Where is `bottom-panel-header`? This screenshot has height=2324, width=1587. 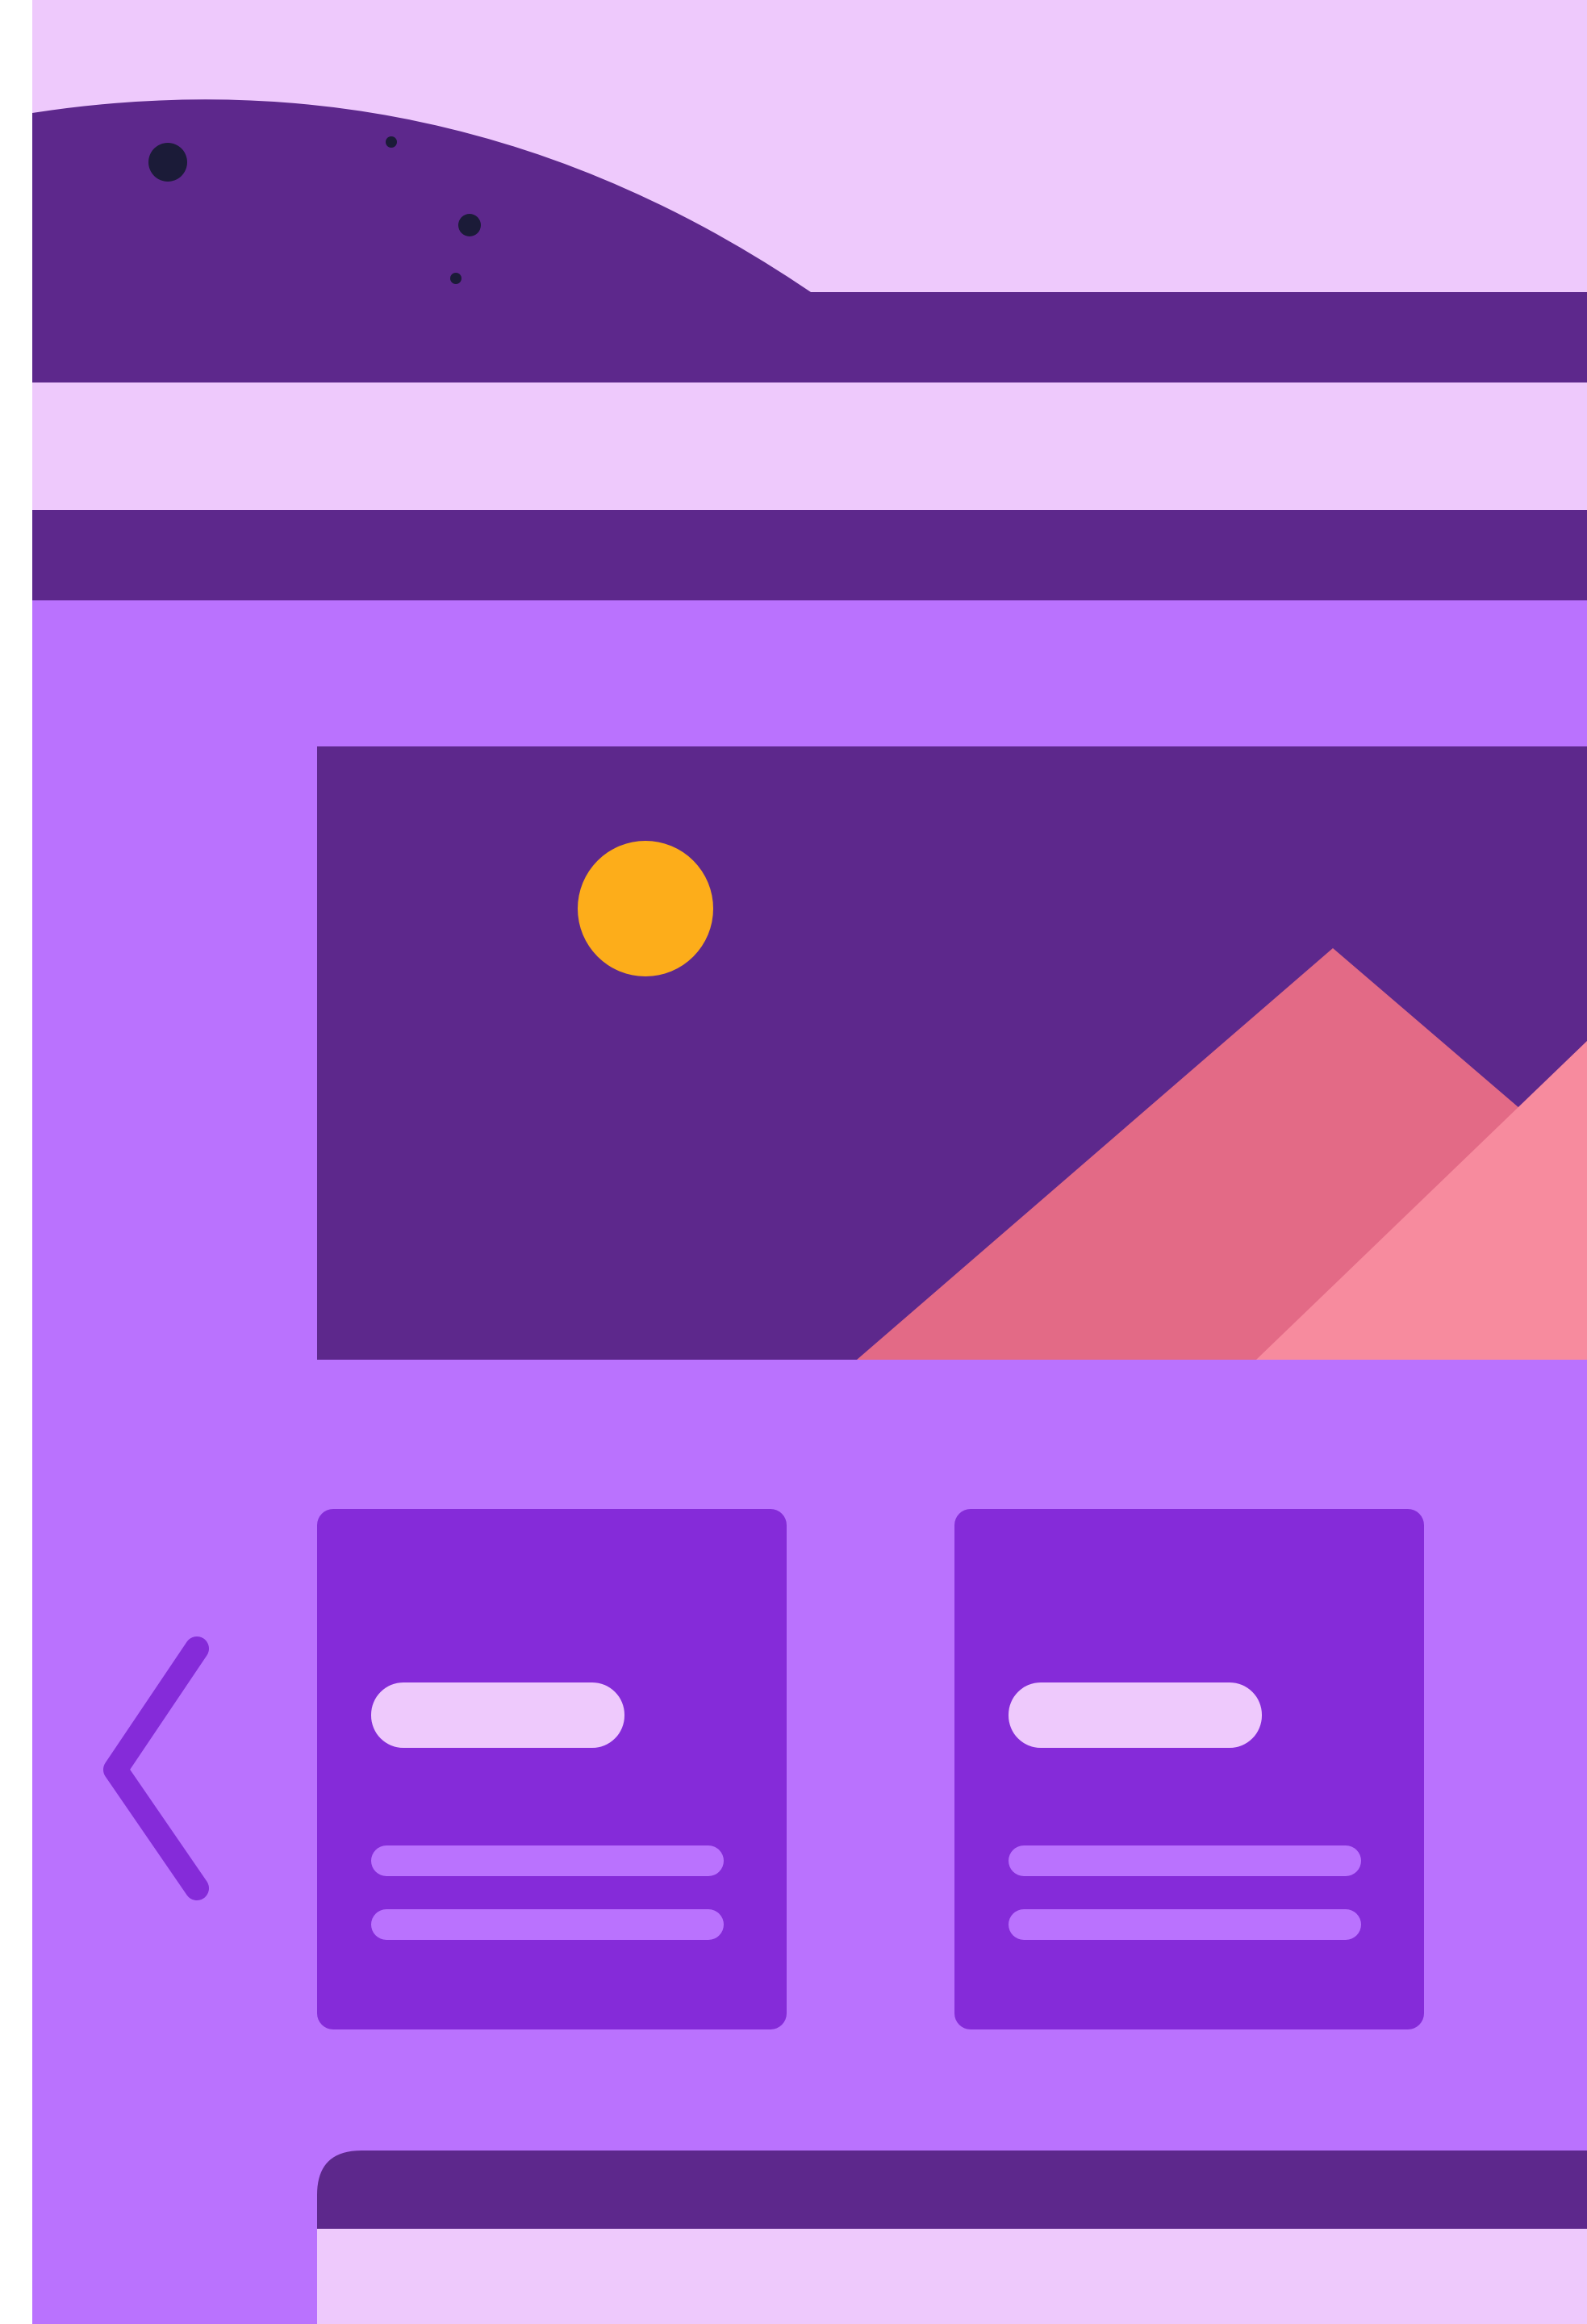
bottom-panel-header is located at coordinates (952, 2190).